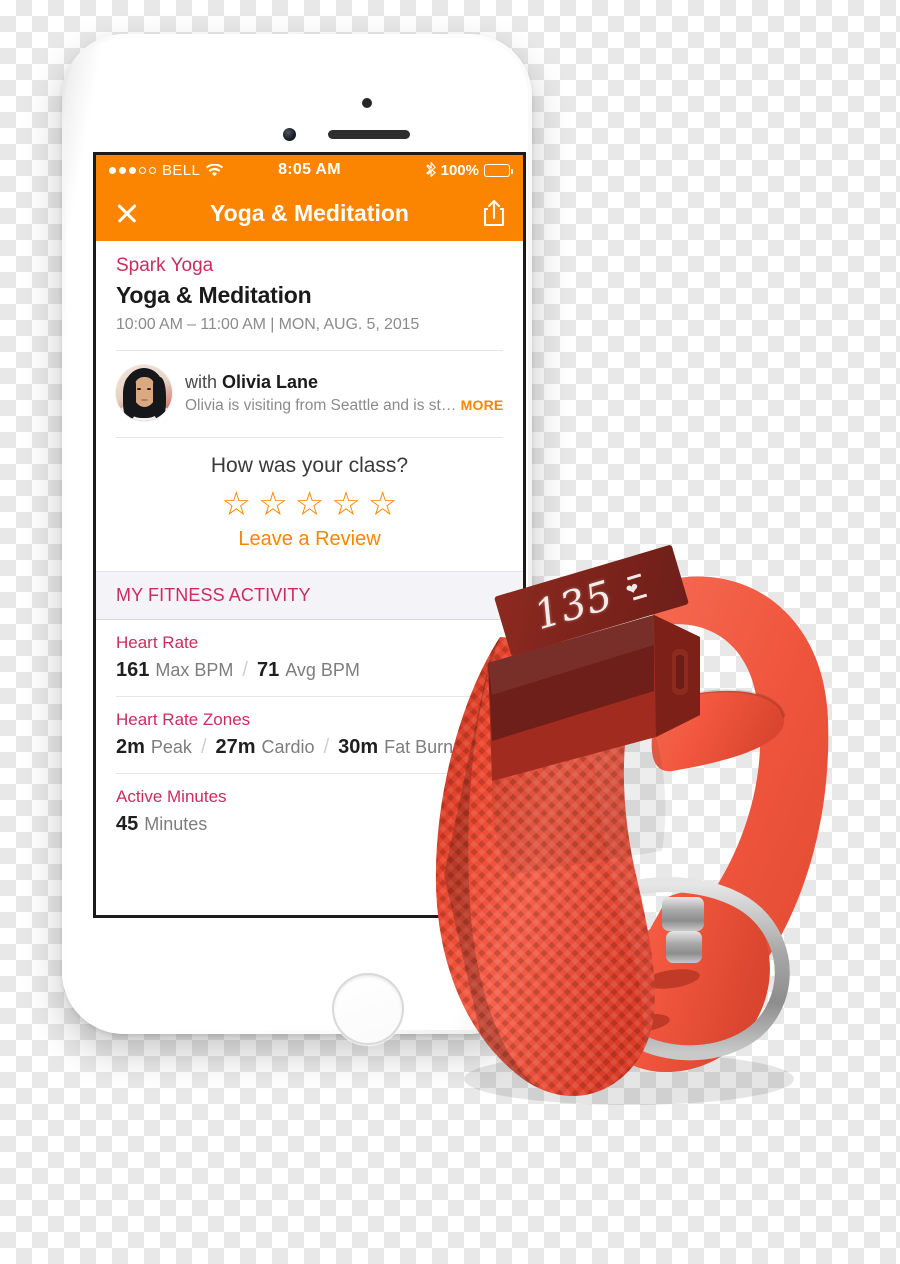  Describe the element at coordinates (309, 259) in the screenshot. I see `studio-name: Spark Yoga` at that location.